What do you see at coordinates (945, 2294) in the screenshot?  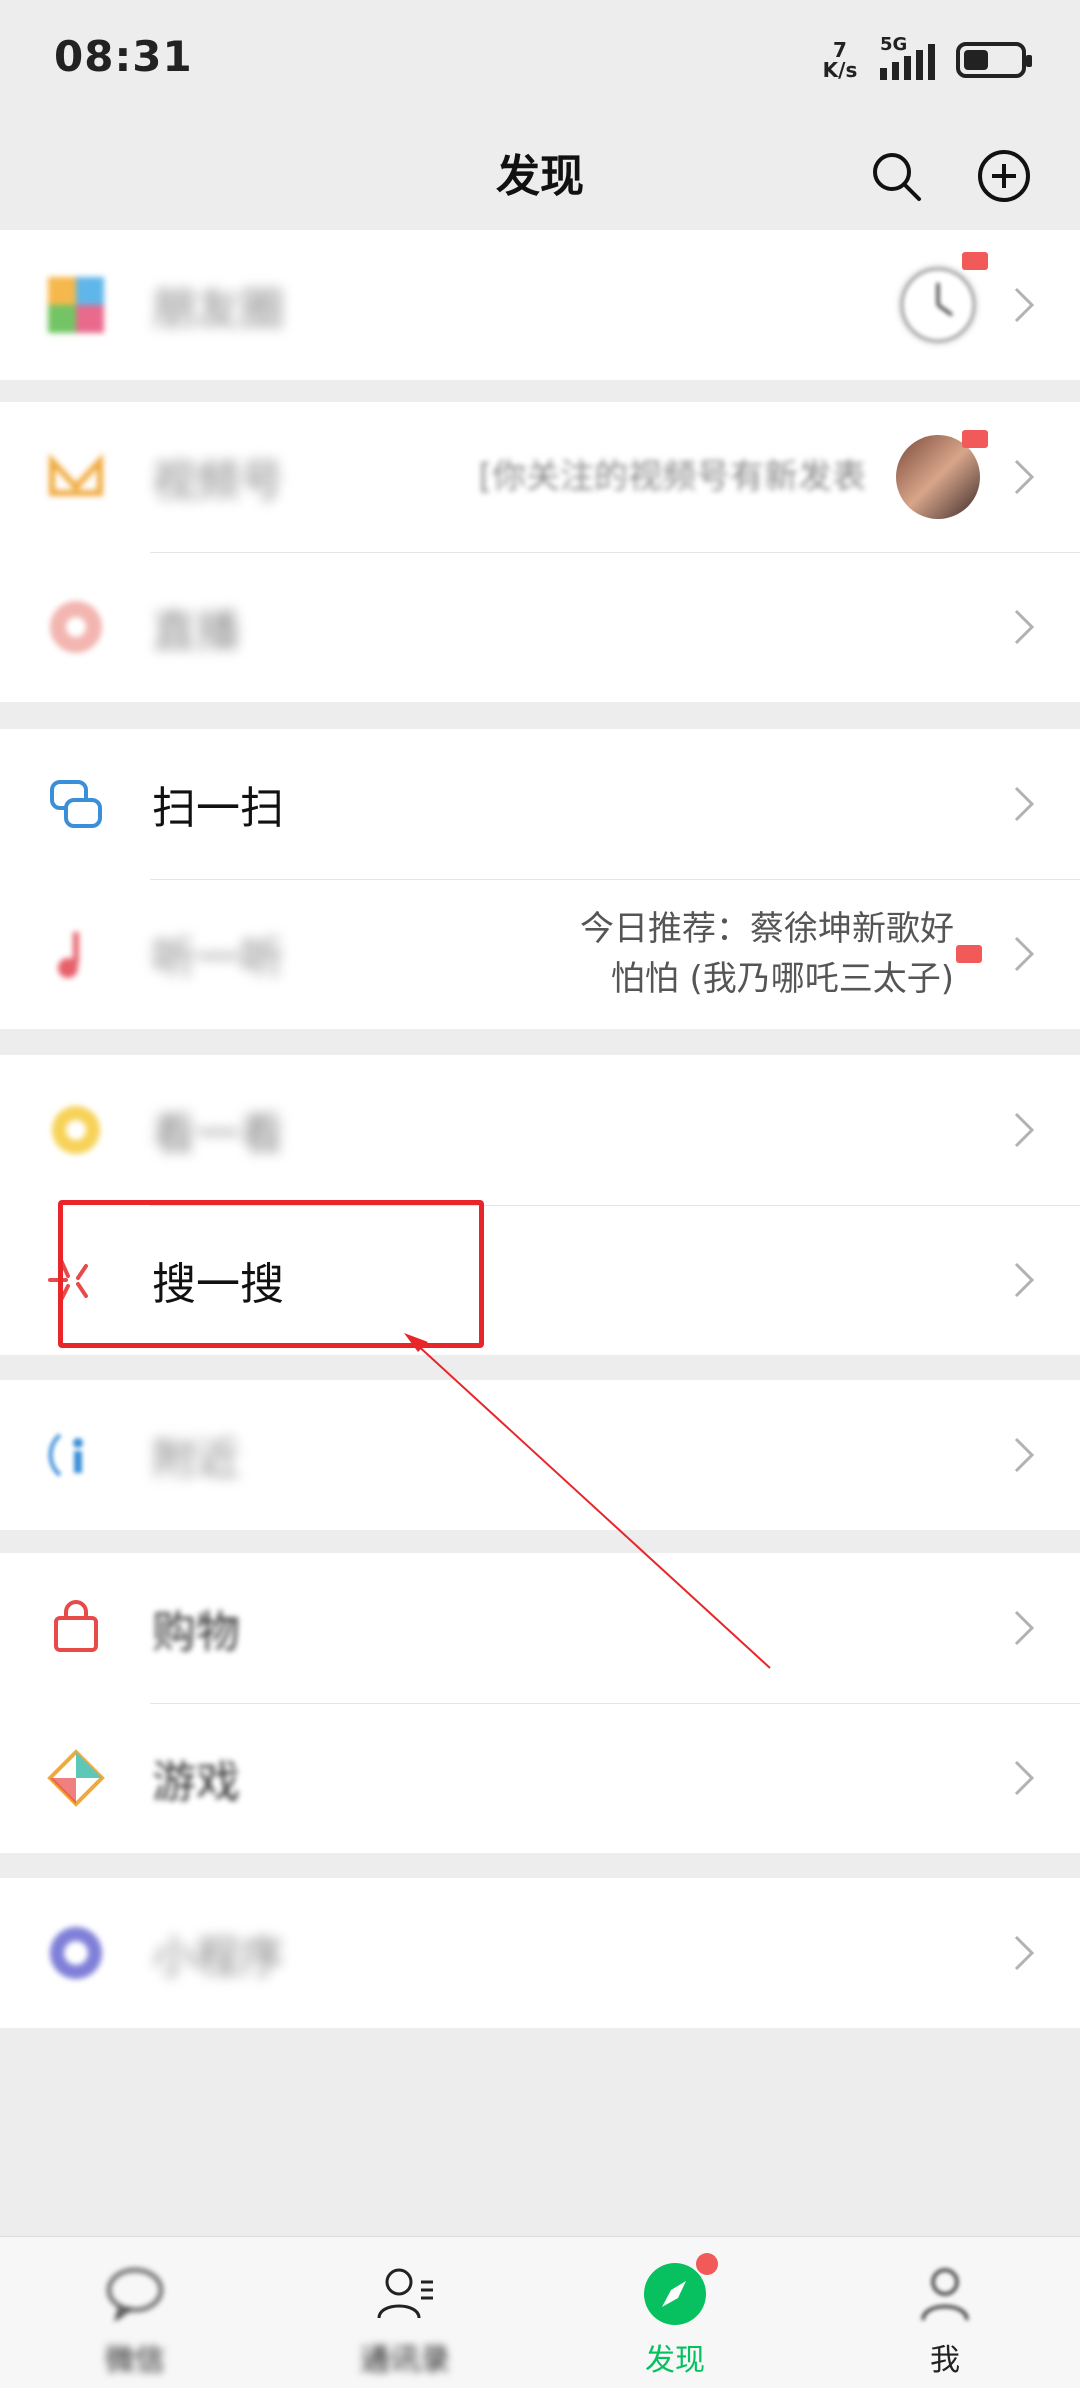 I see `me-icon` at bounding box center [945, 2294].